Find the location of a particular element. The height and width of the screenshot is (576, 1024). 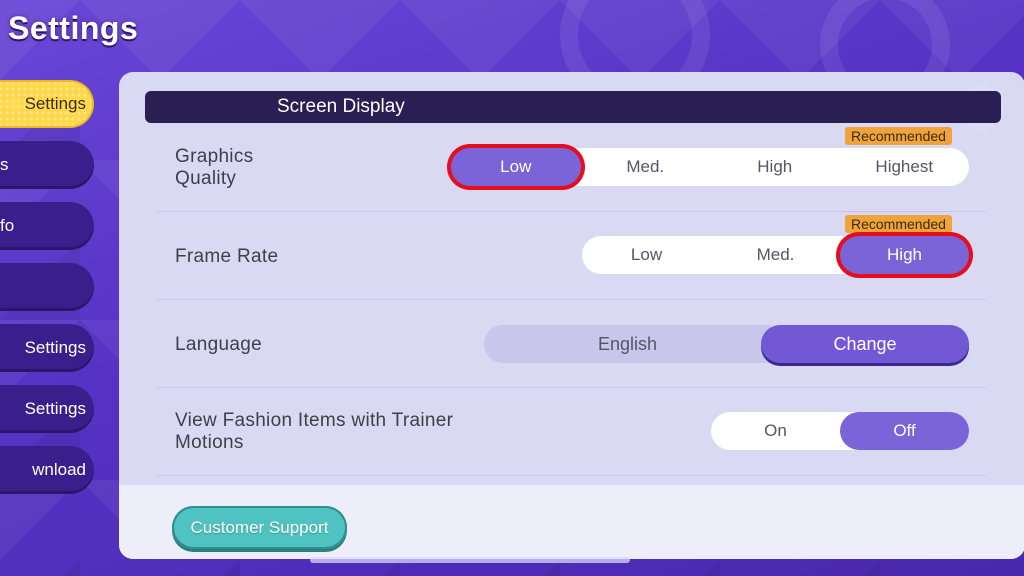

frame-rate-selector: Low Med. High is located at coordinates (775, 255).